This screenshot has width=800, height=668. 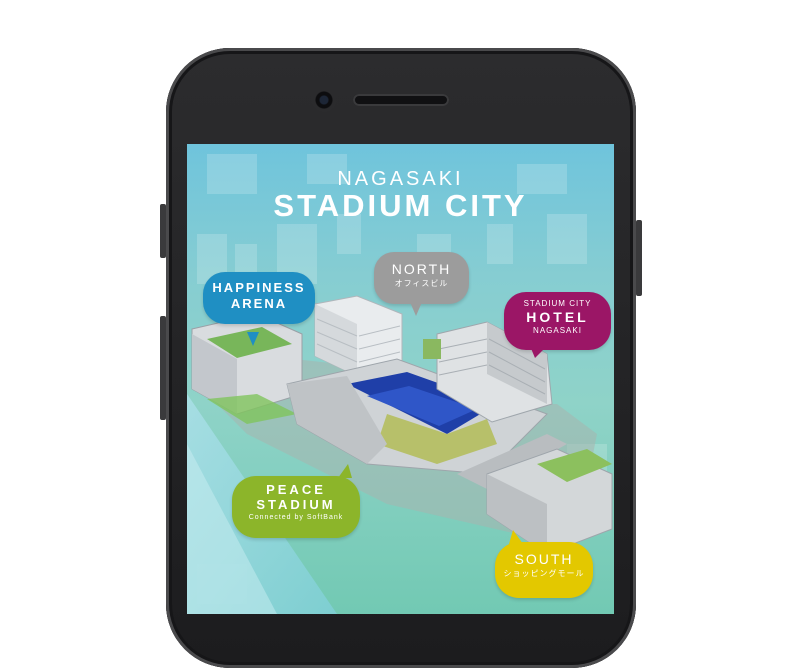 I want to click on pin-happiness-arena: HAPPINESS ARENA, so click(x=259, y=309).